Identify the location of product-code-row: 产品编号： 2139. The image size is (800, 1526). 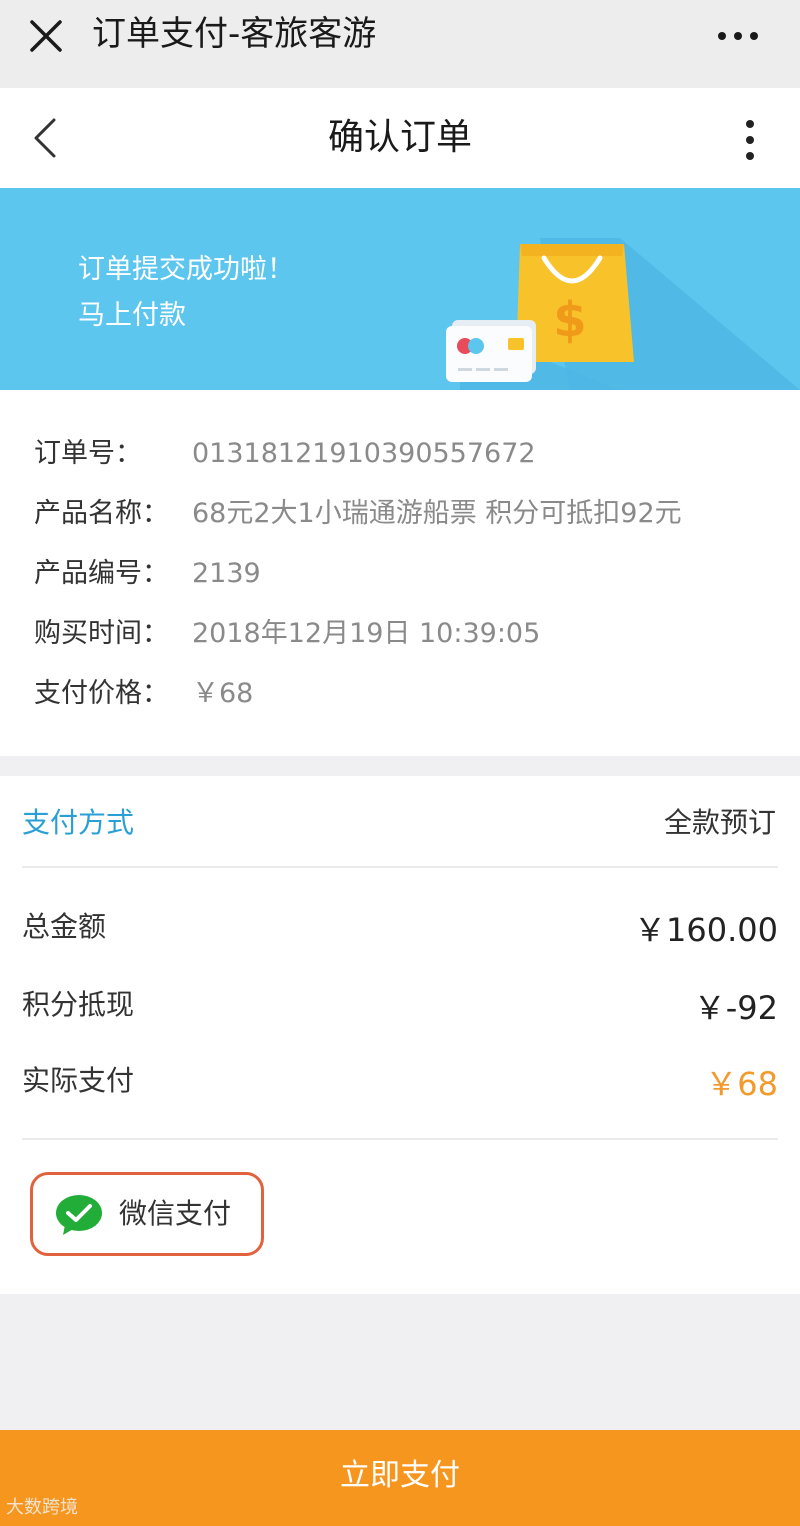
(147, 574).